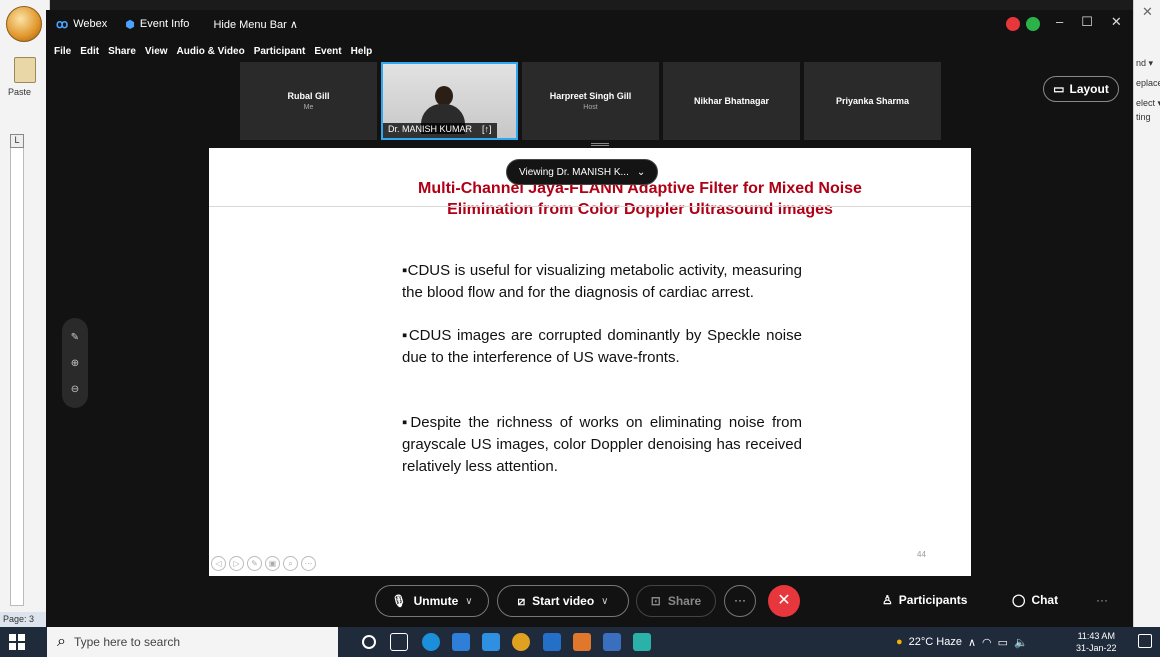 The image size is (1160, 657). What do you see at coordinates (75, 389) in the screenshot?
I see `zoom-out-icon: ⊖` at bounding box center [75, 389].